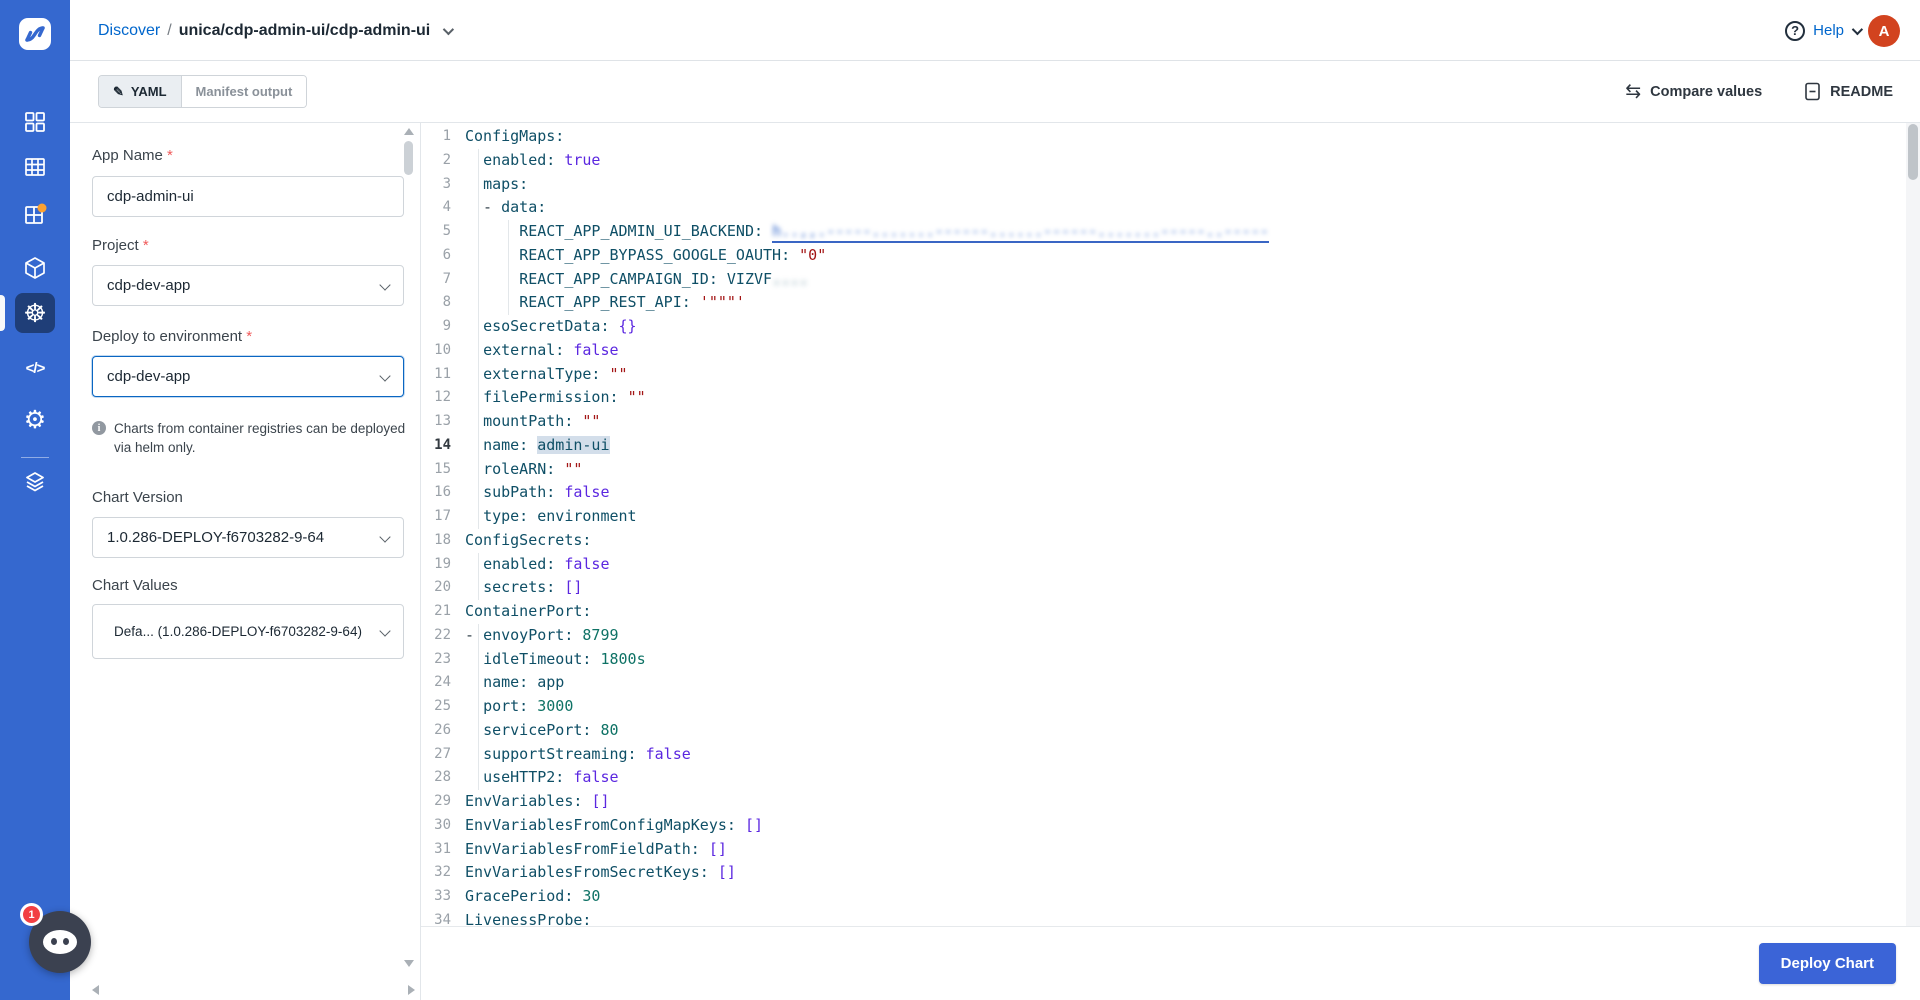 The width and height of the screenshot is (1920, 1000). What do you see at coordinates (1163, 707) in the screenshot?
I see `code-line: 25 port: 3000` at bounding box center [1163, 707].